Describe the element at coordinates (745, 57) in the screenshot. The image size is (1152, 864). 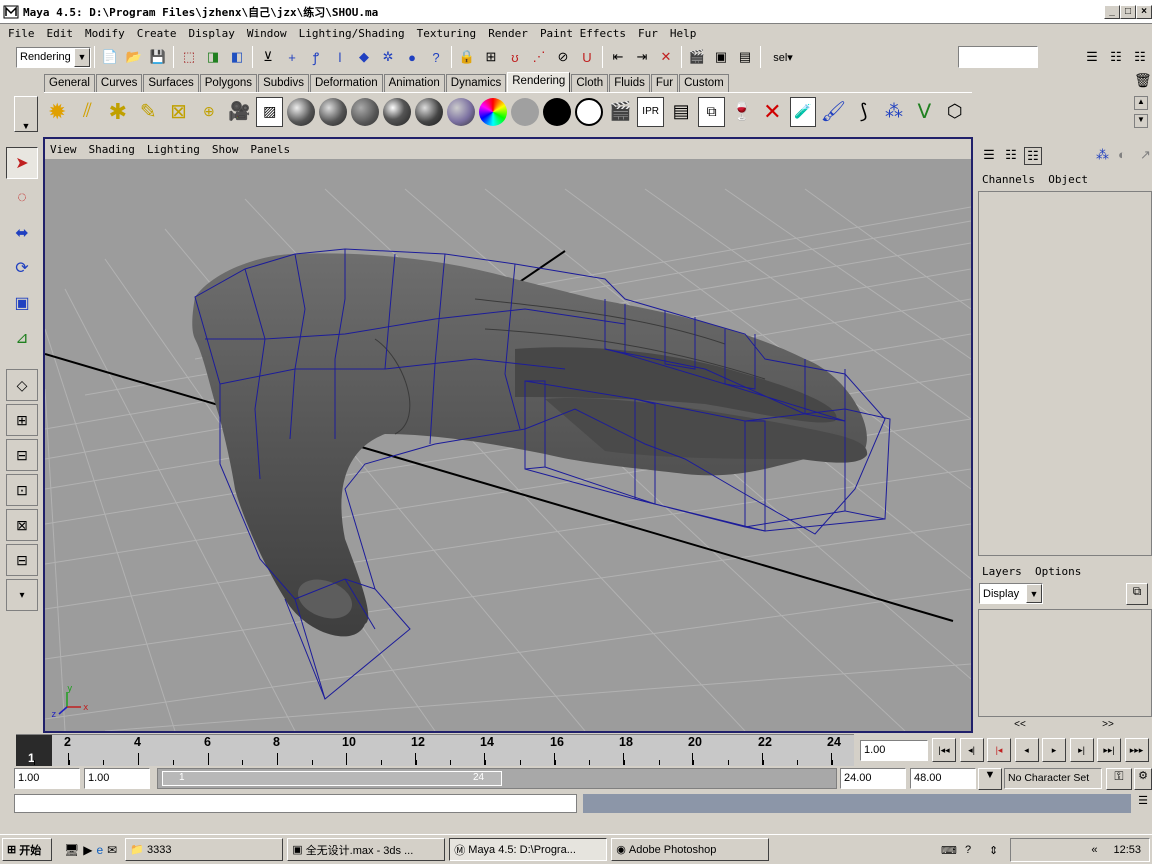
I see `render-globals-icon: ▤` at that location.